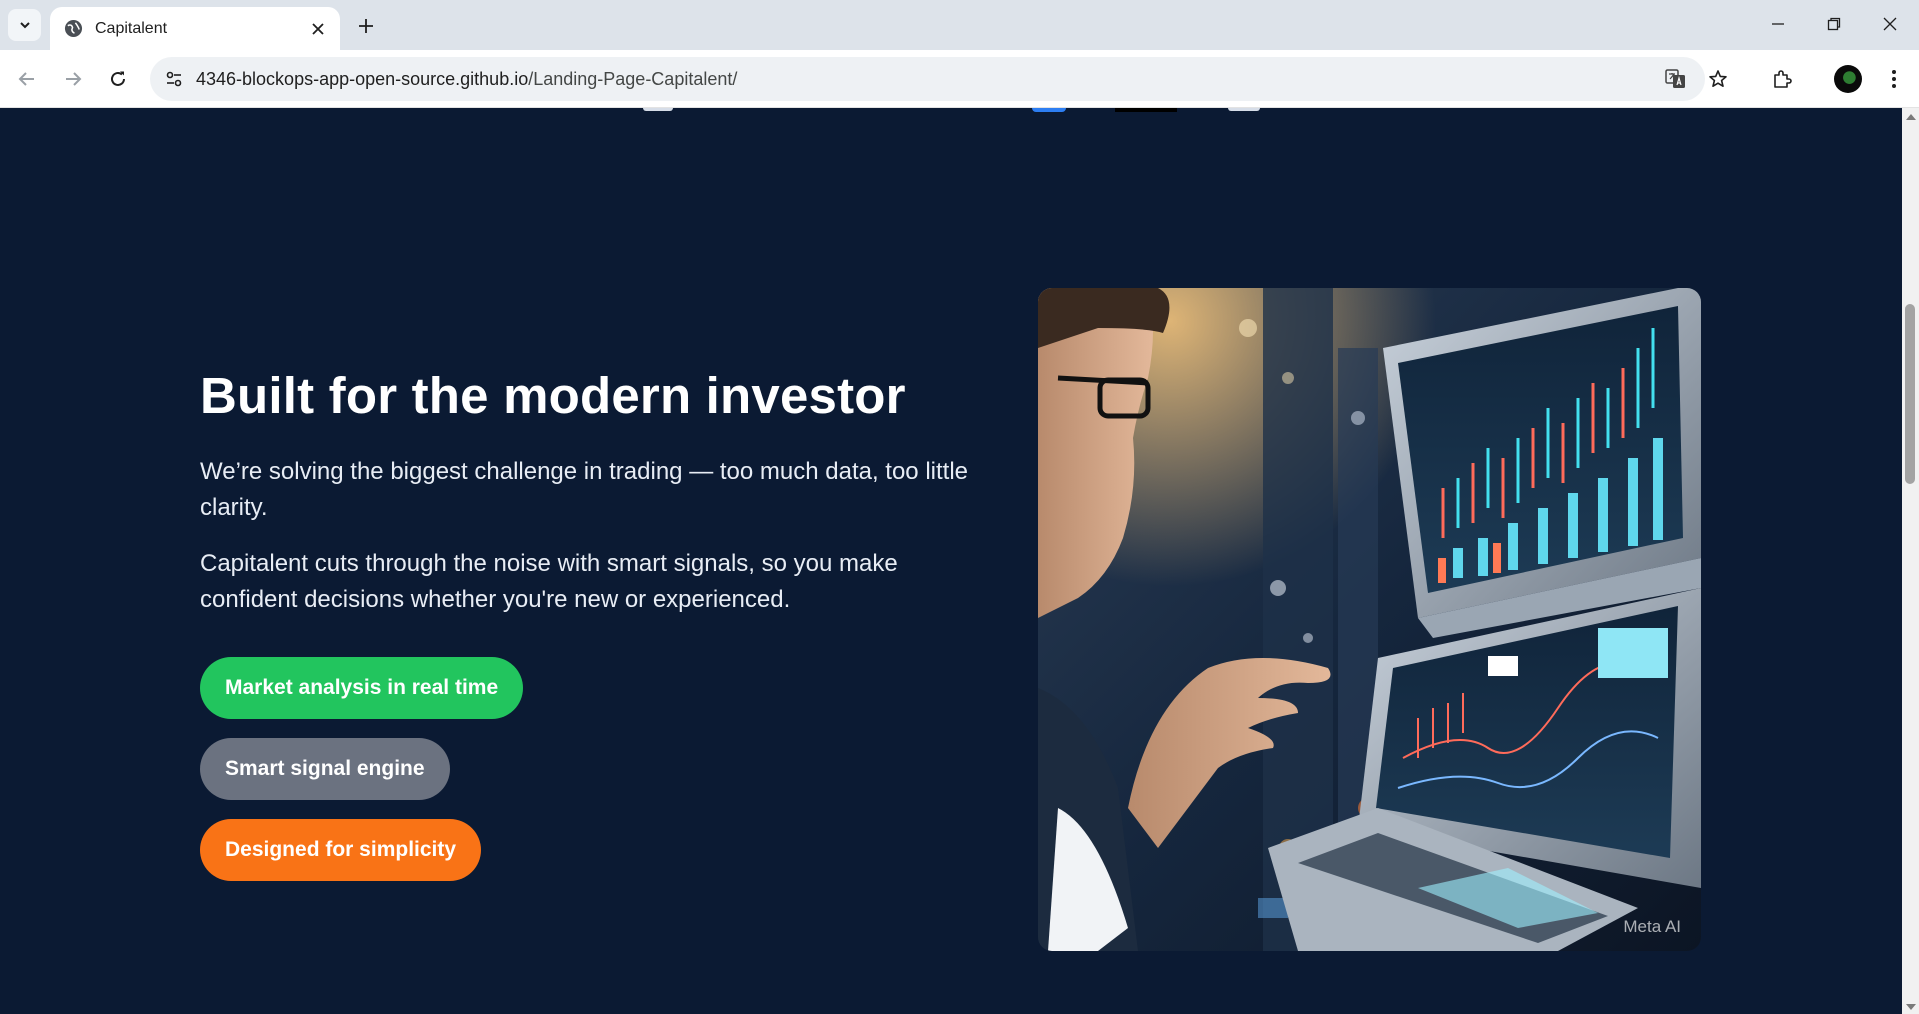 The image size is (1919, 1014). I want to click on forward-button, so click(73, 79).